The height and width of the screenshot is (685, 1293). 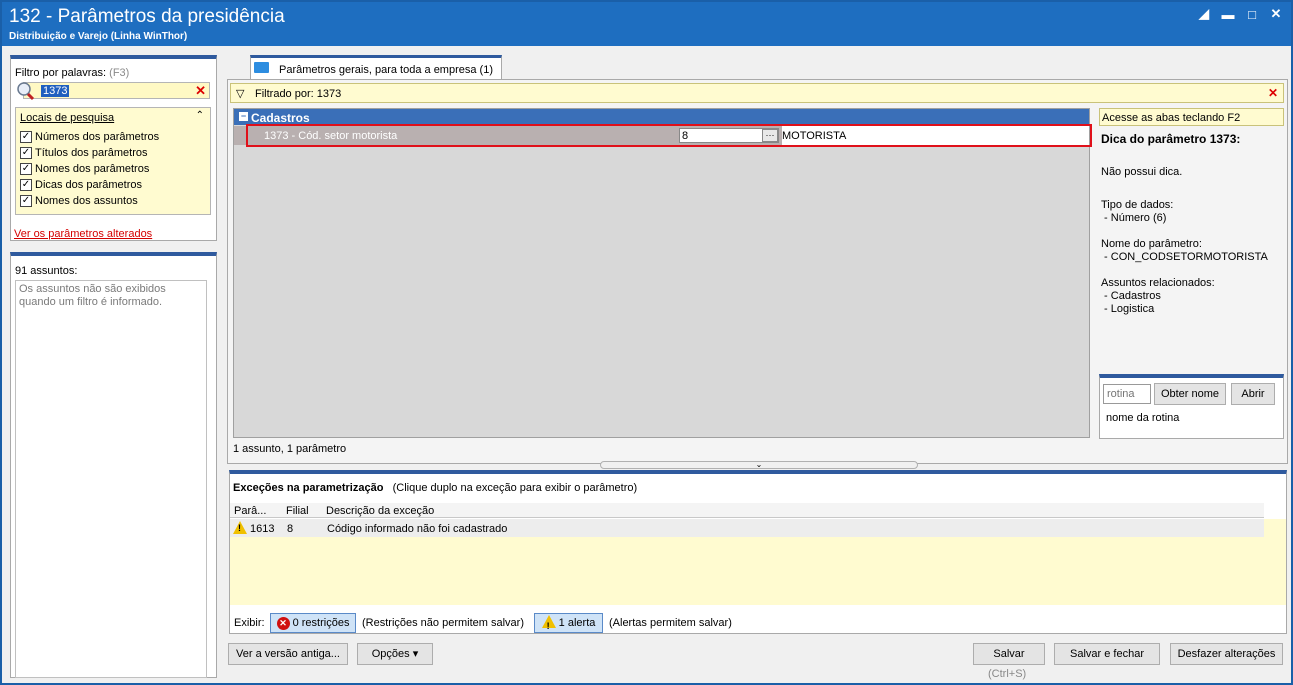 I want to click on locais-header: Locais de pesquisa, so click(x=67, y=118).